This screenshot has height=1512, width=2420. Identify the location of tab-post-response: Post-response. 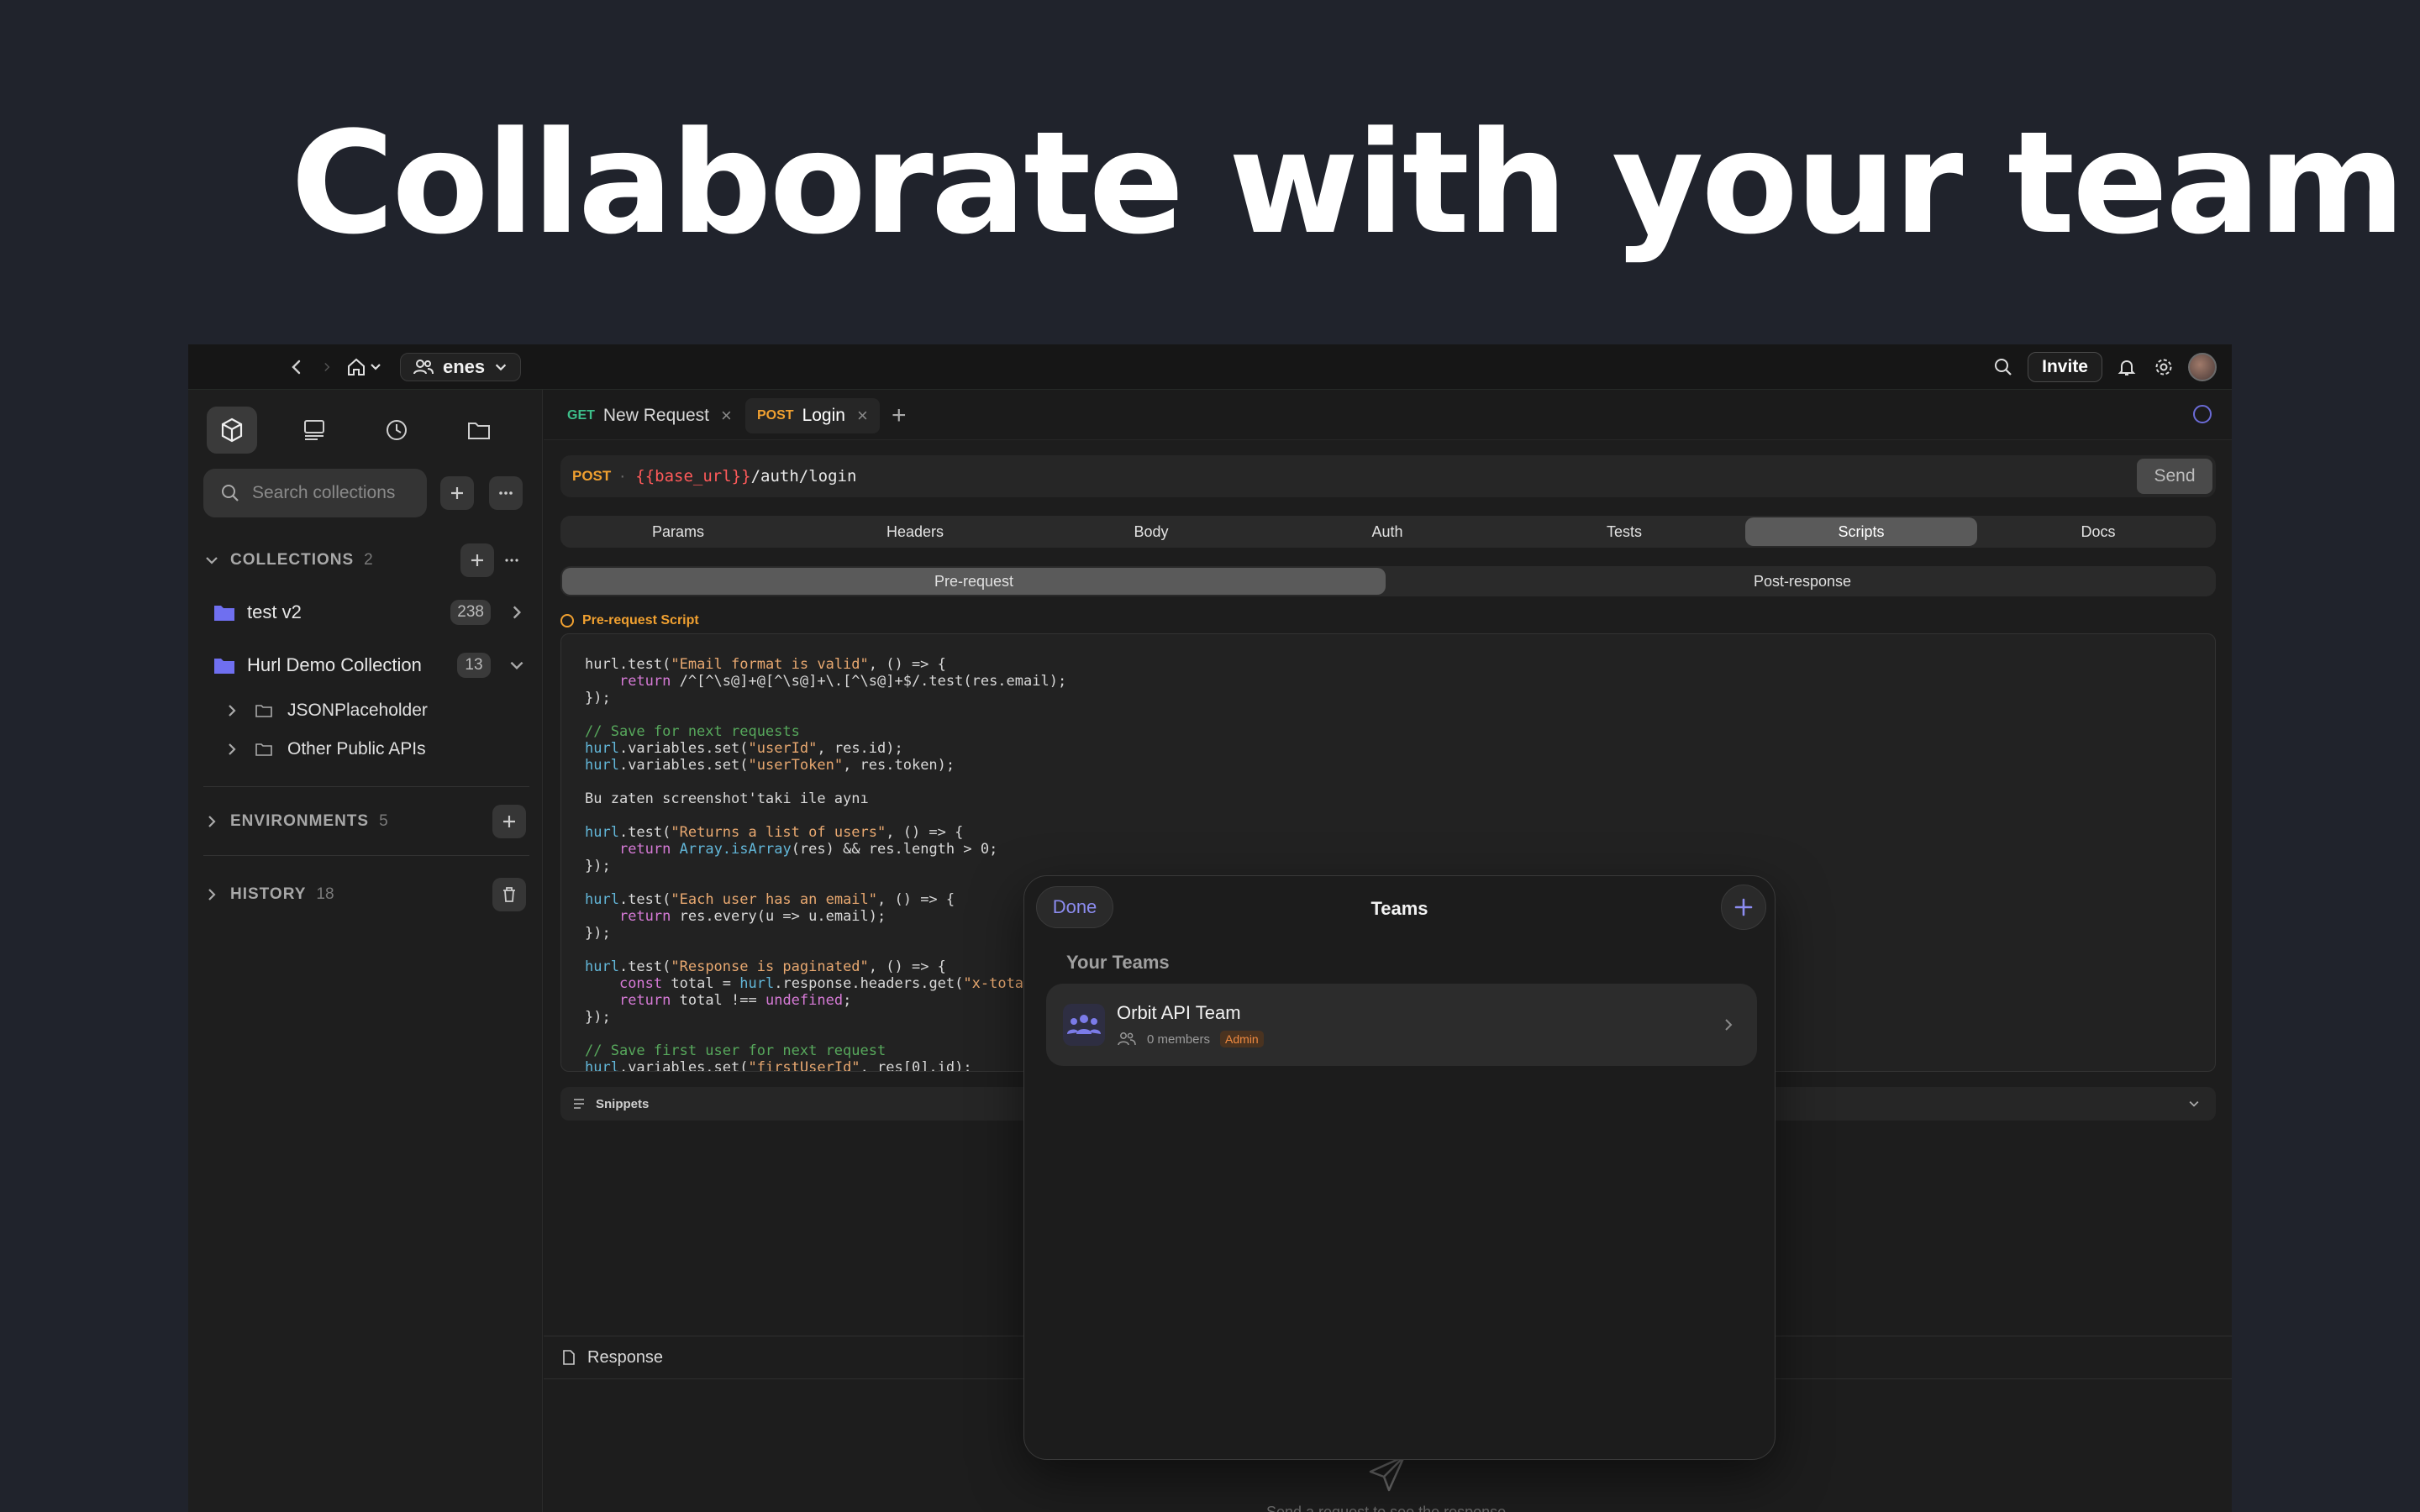
(1802, 581).